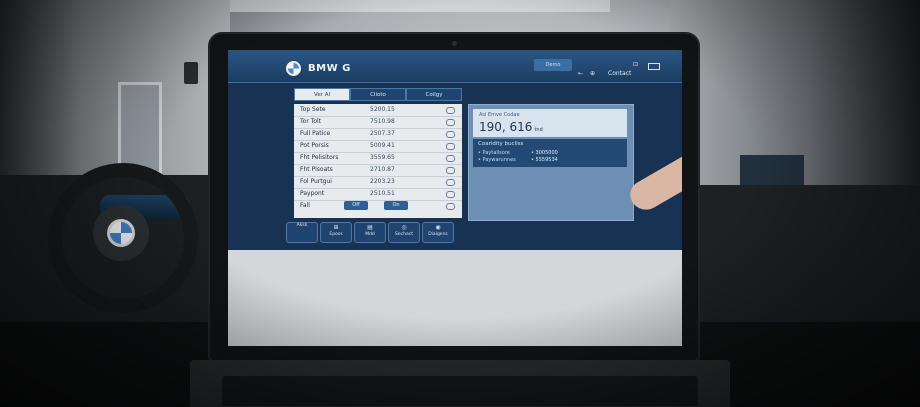  What do you see at coordinates (382, 157) in the screenshot?
I see `row-value: 3559.65` at bounding box center [382, 157].